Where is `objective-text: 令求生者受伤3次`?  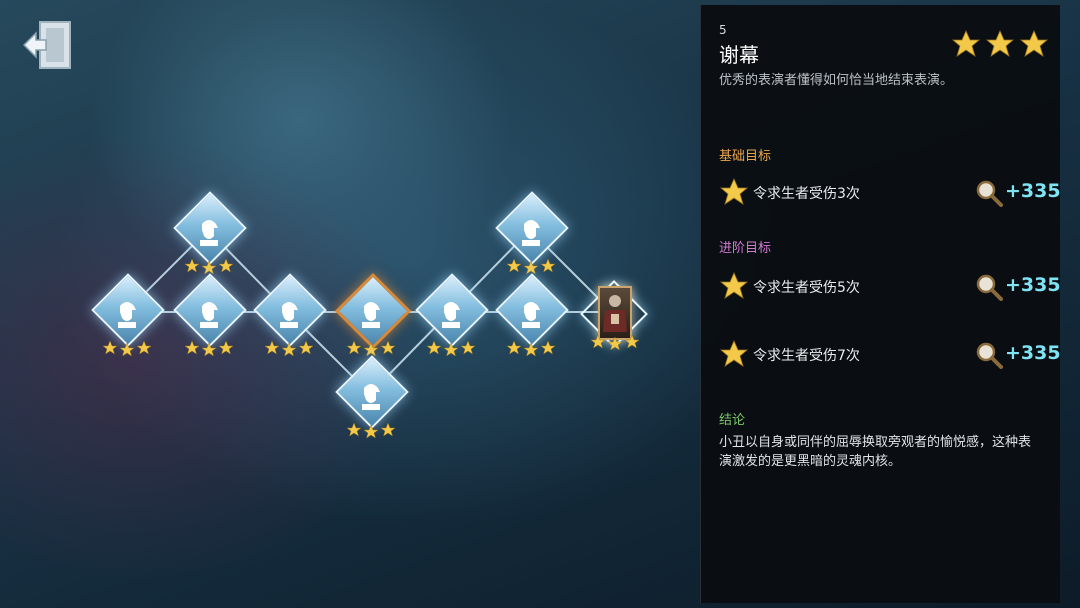
objective-text: 令求生者受伤3次 is located at coordinates (806, 194).